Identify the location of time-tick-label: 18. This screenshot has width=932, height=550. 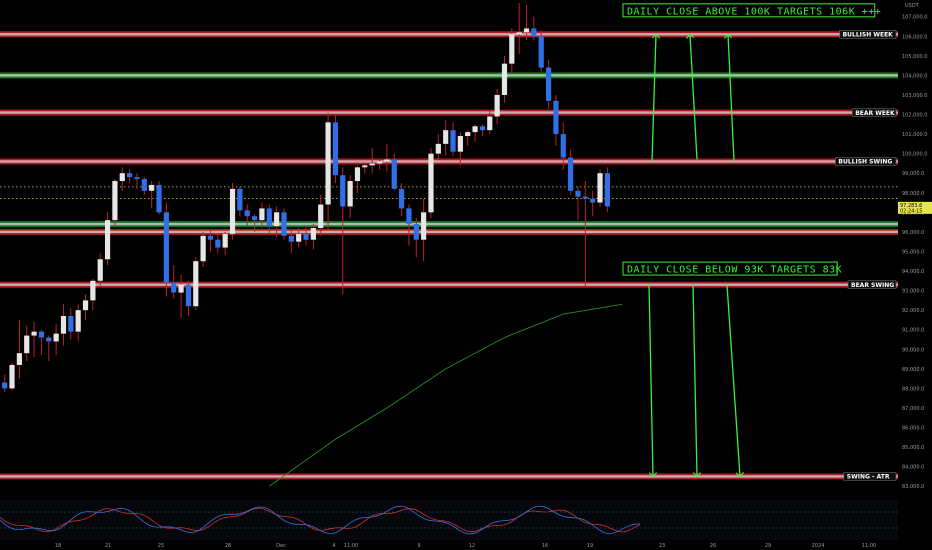
(58, 546).